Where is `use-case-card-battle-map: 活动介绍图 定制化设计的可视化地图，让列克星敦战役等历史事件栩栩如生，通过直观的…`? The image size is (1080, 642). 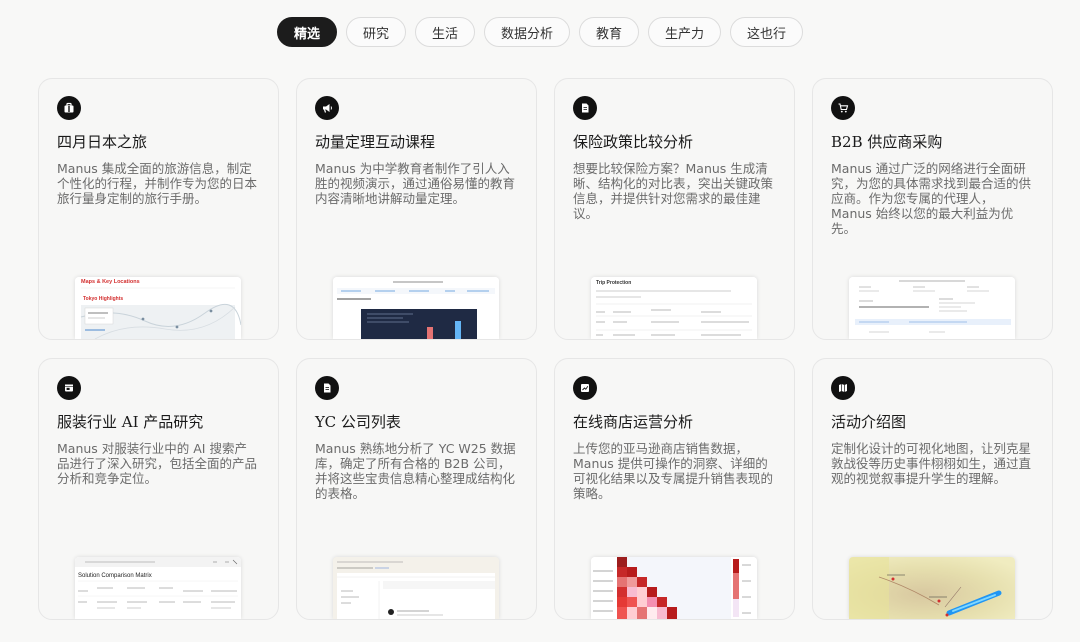
use-case-card-battle-map: 活动介绍图 定制化设计的可视化地图，让列克星敦战役等历史事件栩栩如生，通过直观的… is located at coordinates (932, 489).